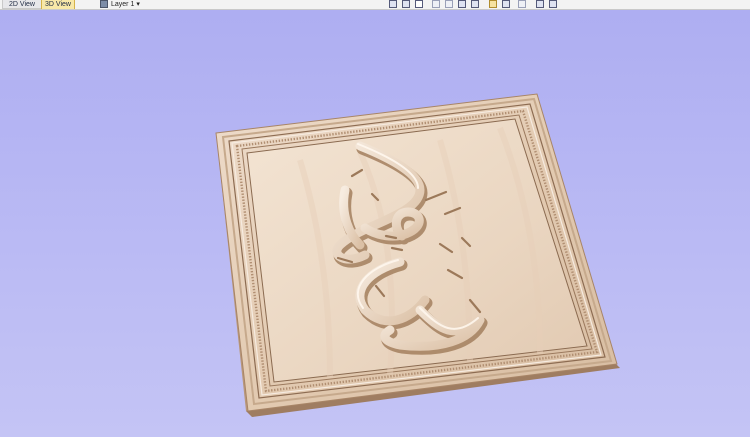 This screenshot has width=750, height=437. I want to click on tab-3d-view: 3D View, so click(58, 4).